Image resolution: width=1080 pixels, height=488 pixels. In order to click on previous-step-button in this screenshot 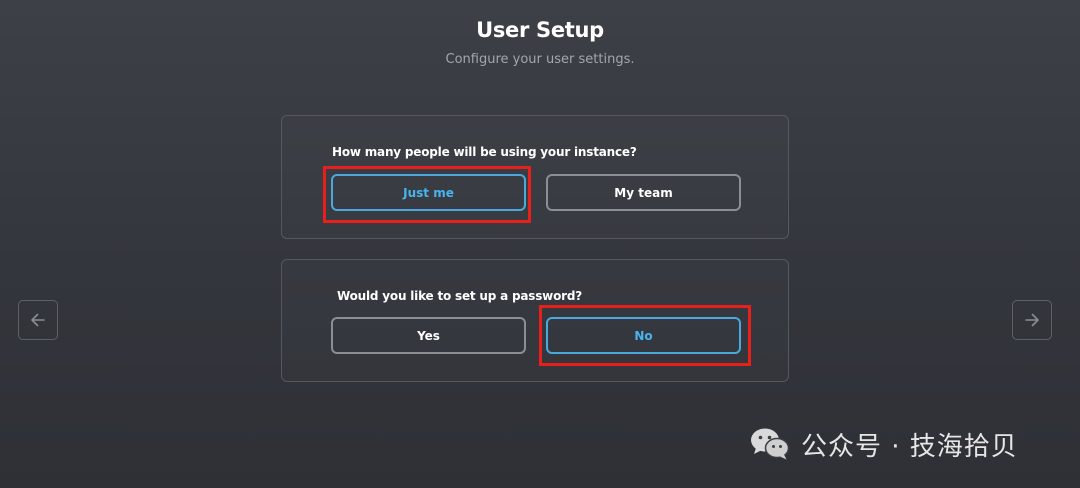, I will do `click(38, 320)`.